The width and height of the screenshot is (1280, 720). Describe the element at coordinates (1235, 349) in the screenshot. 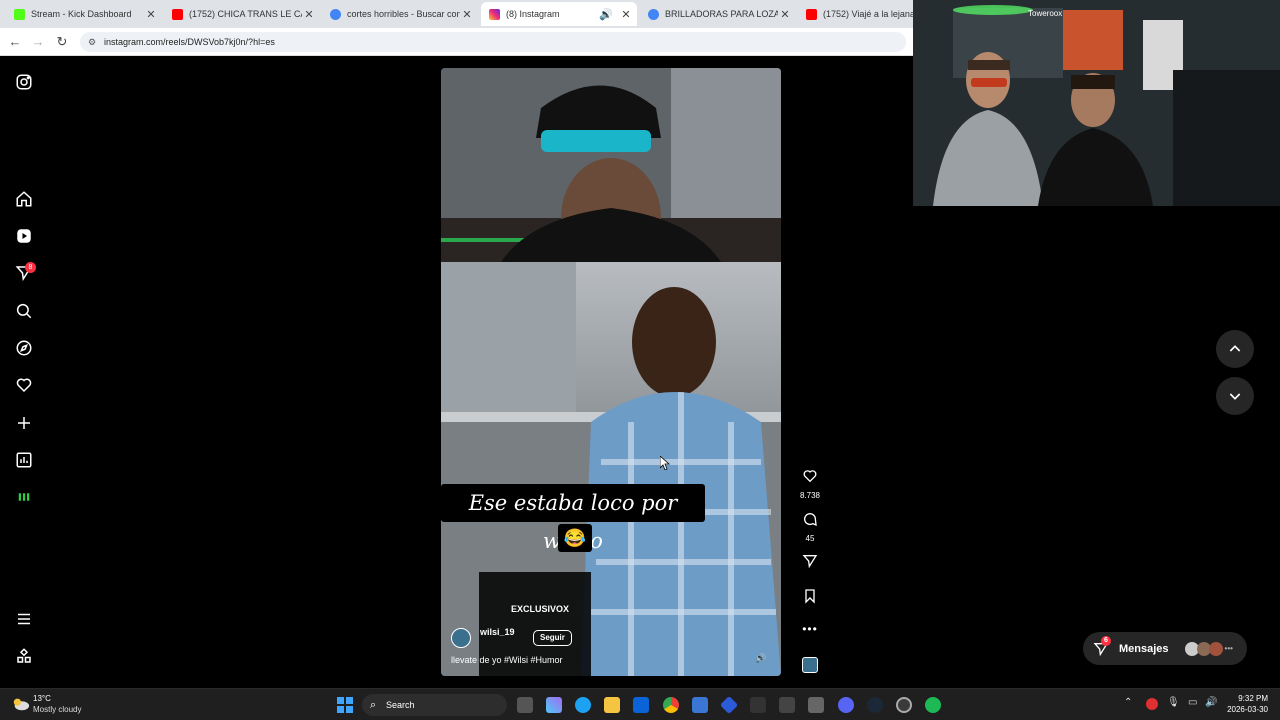

I see `previous-reel-button` at that location.